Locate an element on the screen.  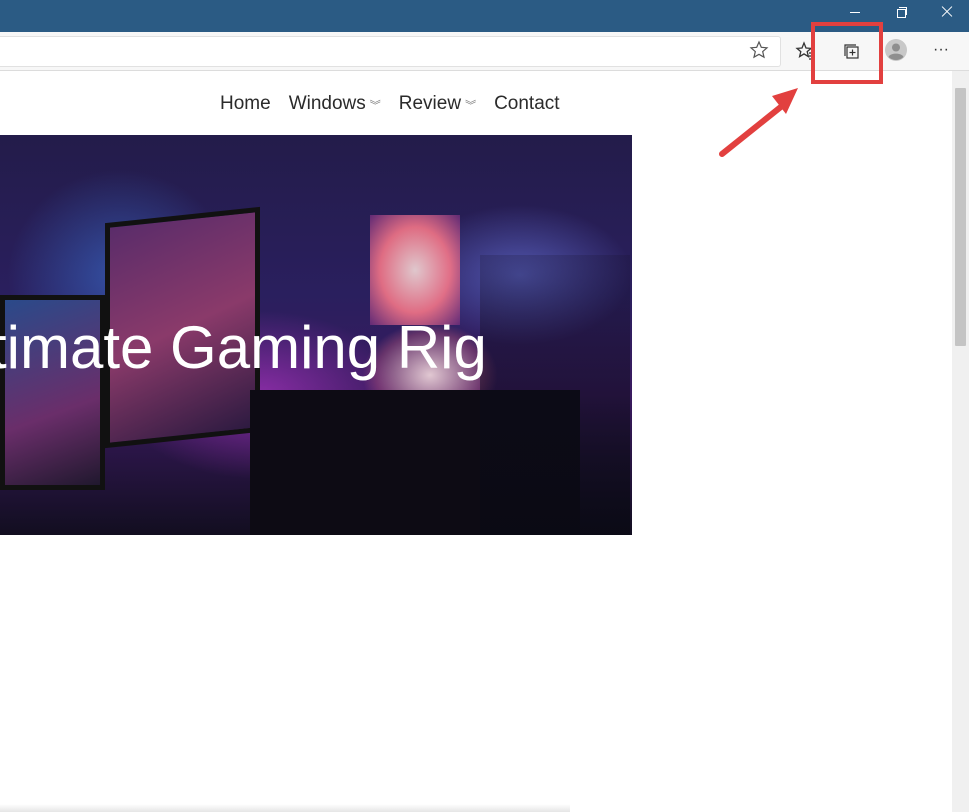
nav-review: Review ︾ is located at coordinates (437, 104).